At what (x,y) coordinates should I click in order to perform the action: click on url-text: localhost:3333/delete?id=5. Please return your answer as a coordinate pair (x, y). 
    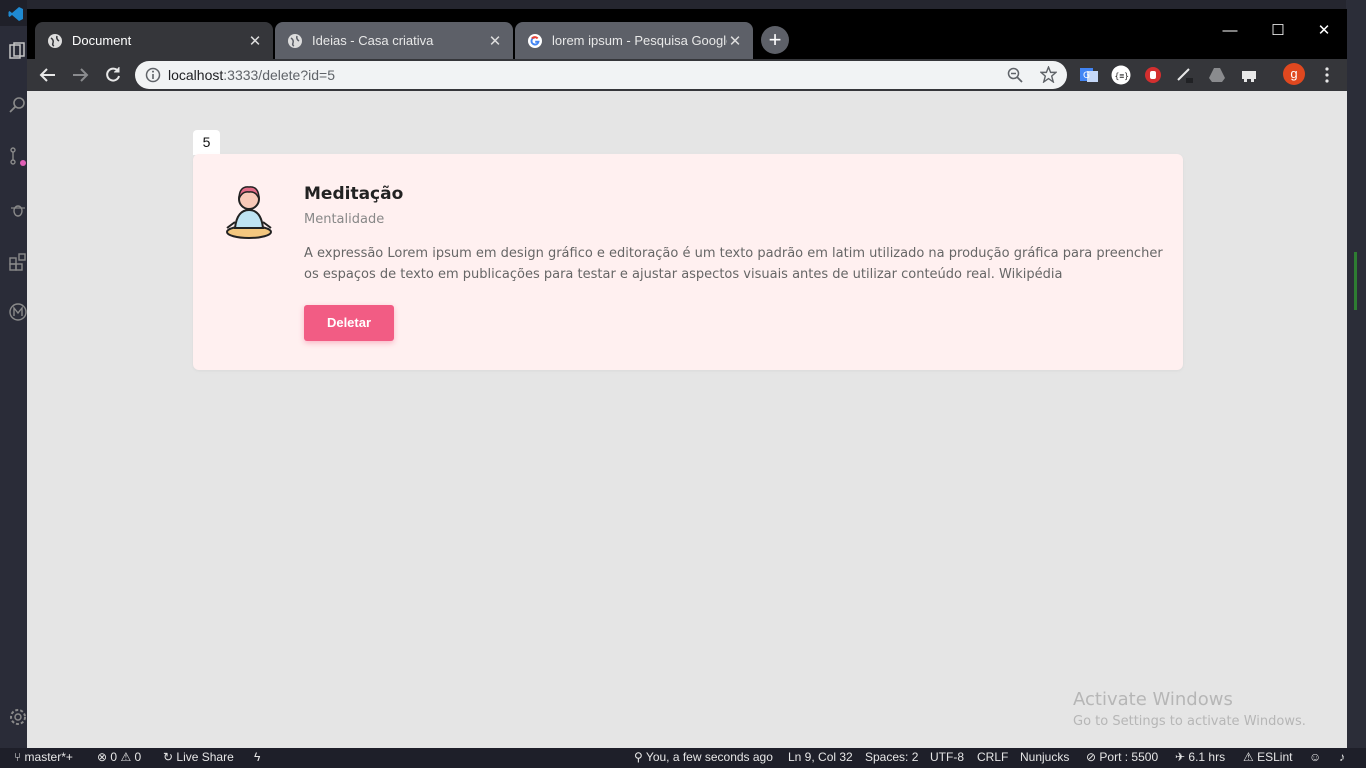
    Looking at the image, I should click on (251, 75).